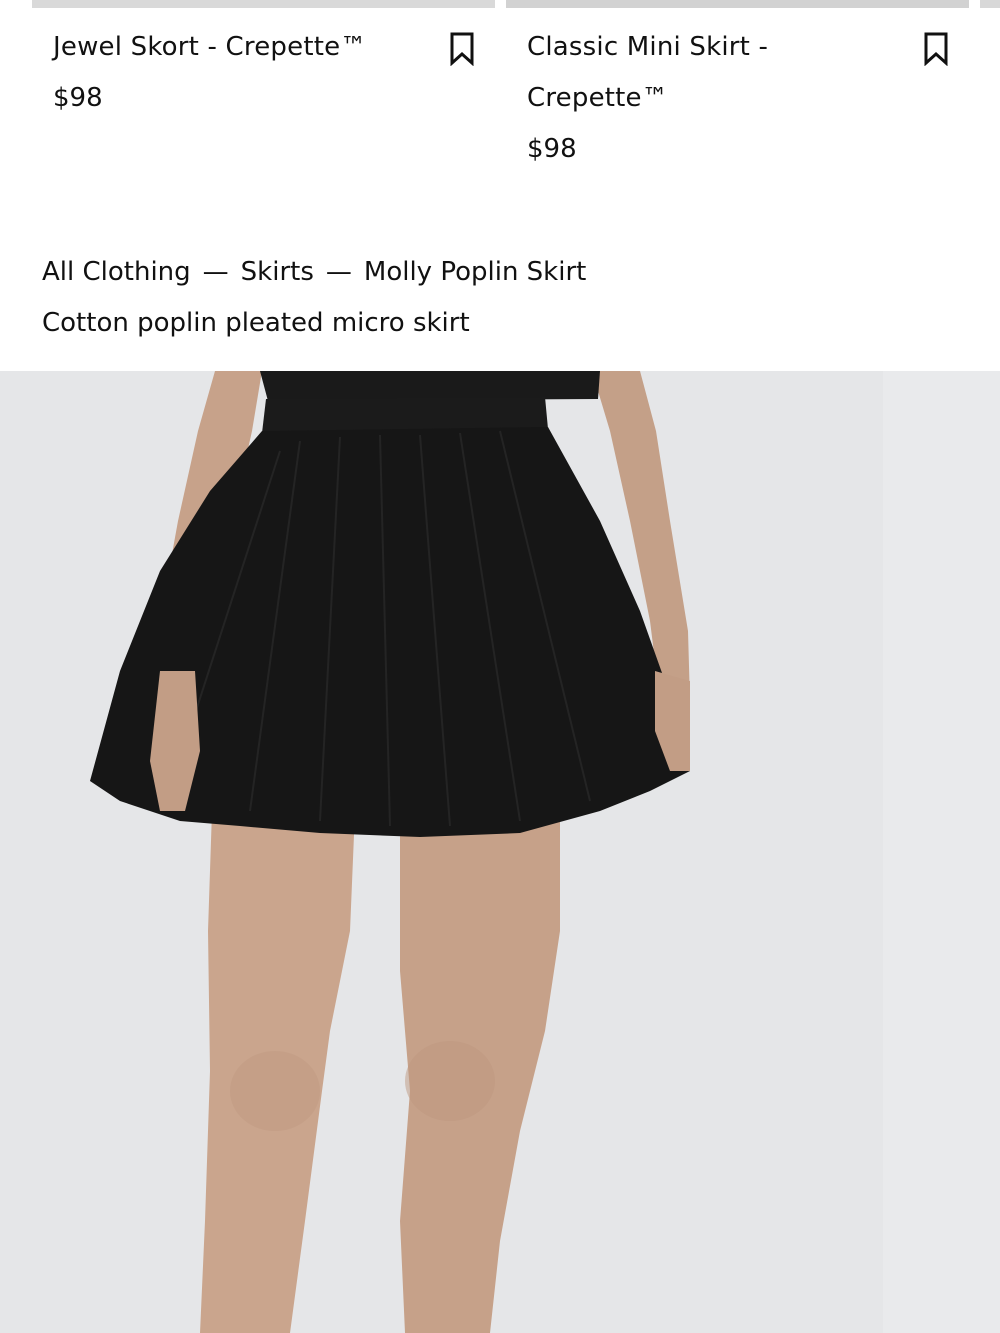  Describe the element at coordinates (475, 272) in the screenshot. I see `breadcrumb-current: Molly Poplin Skirt` at that location.